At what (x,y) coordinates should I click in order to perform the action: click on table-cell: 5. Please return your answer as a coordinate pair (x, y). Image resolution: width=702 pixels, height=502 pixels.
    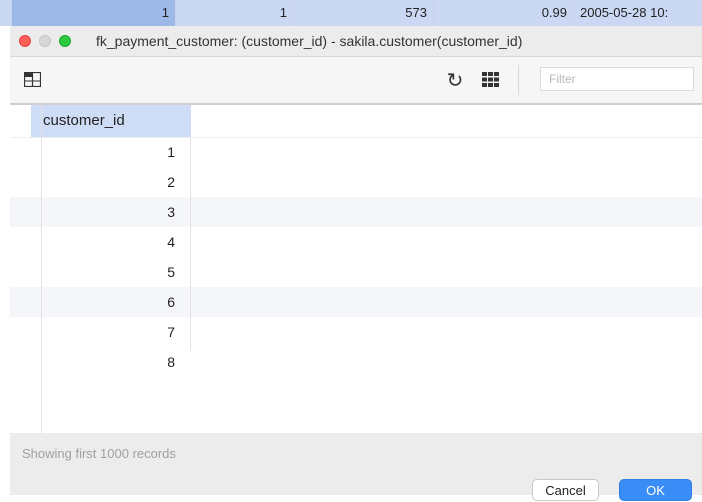
    Looking at the image, I should click on (111, 272).